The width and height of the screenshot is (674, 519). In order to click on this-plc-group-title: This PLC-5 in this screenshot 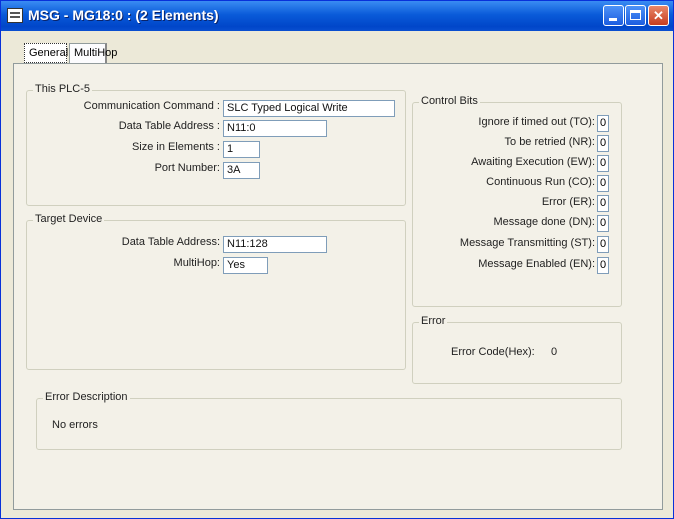, I will do `click(63, 89)`.